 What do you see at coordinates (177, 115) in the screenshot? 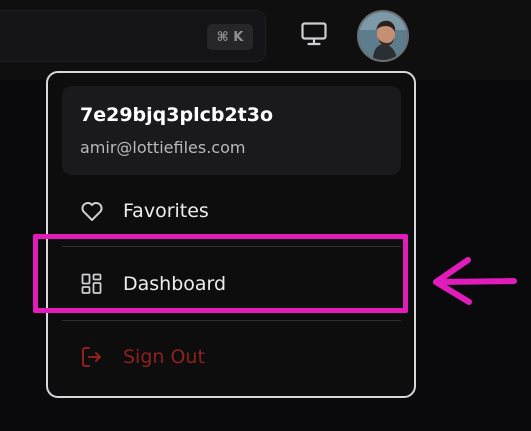
I see `profile-username: 7e29bjq3plcb2t3o` at bounding box center [177, 115].